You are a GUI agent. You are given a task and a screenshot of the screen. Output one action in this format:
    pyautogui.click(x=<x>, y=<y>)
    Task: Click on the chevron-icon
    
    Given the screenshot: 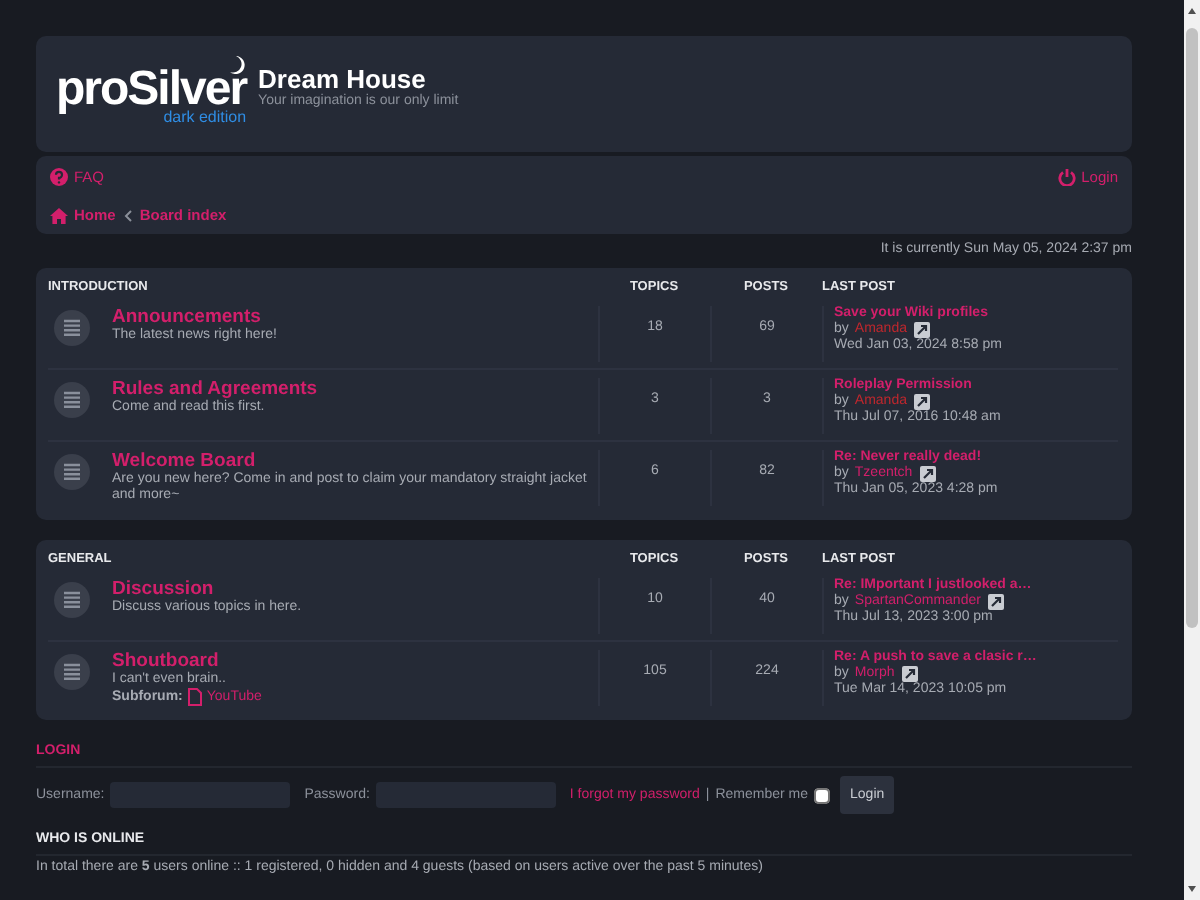 What is the action you would take?
    pyautogui.click(x=127, y=215)
    